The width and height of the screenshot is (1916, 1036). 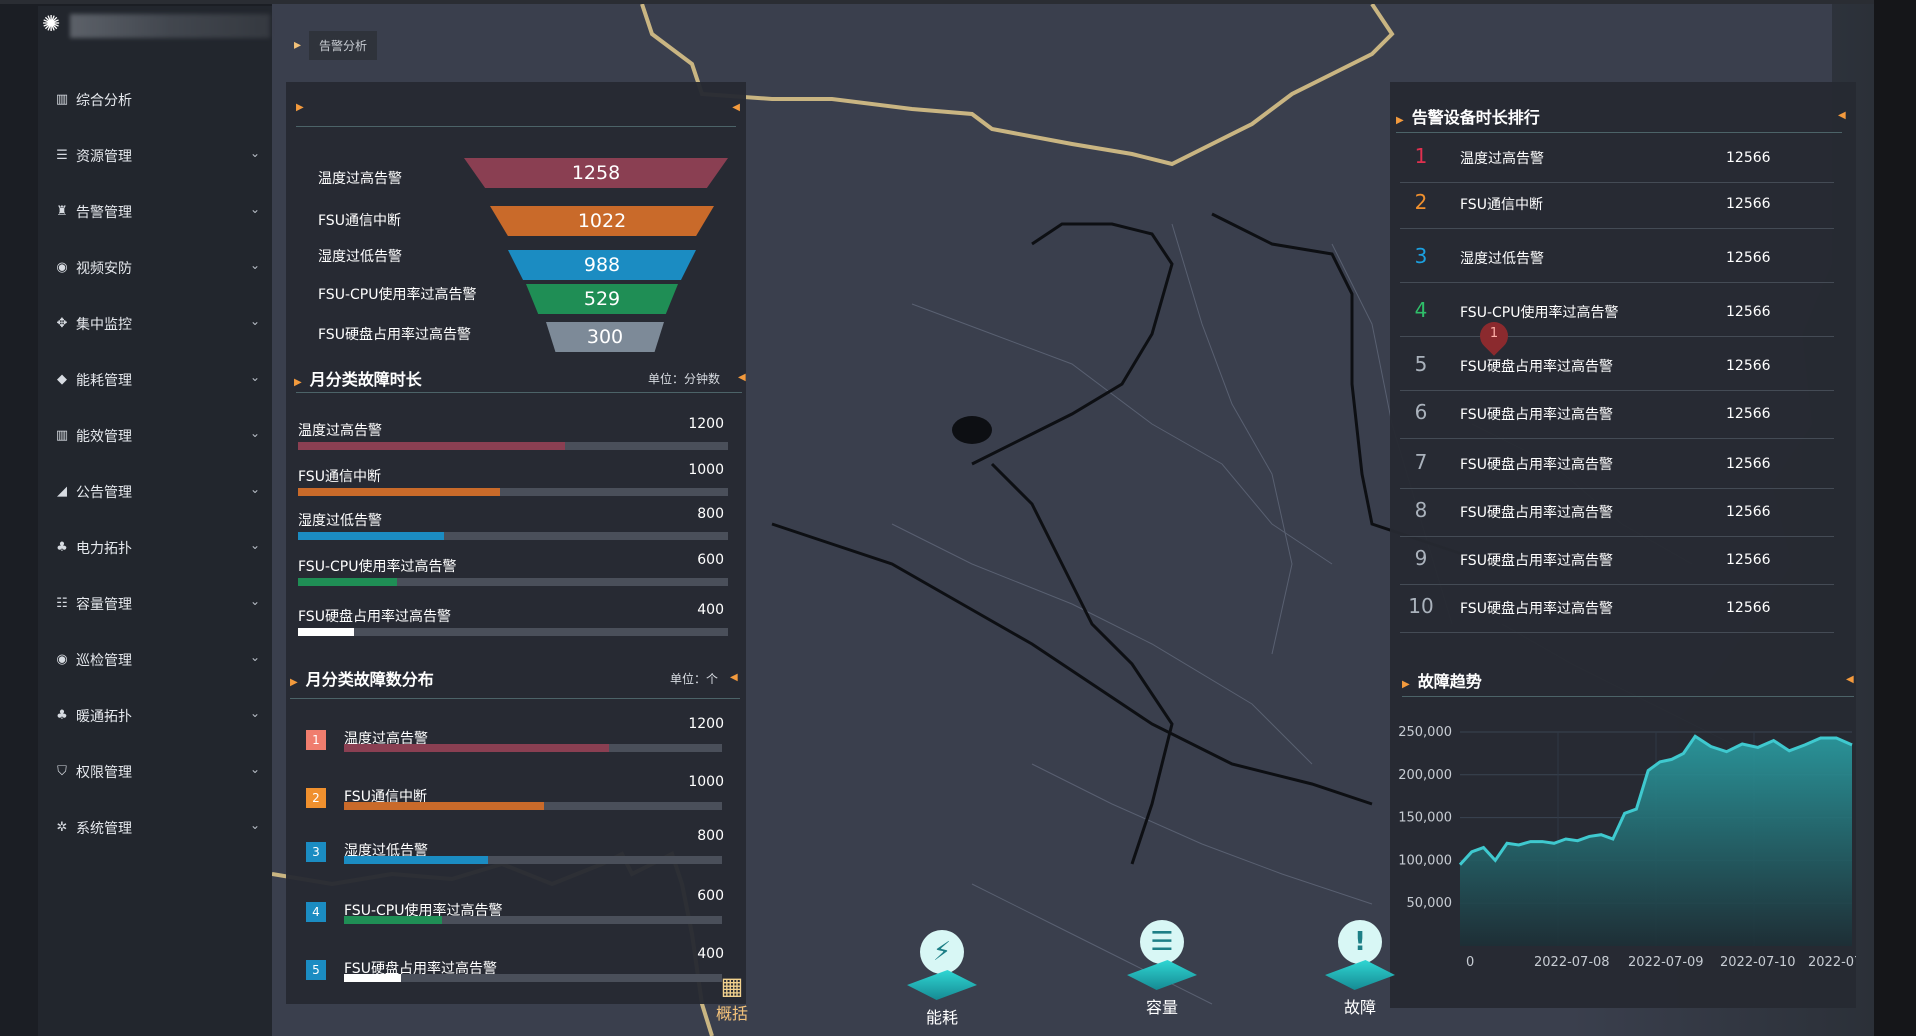 What do you see at coordinates (155, 772) in the screenshot?
I see `sidebar-item: ⛉ 权限管理 ⌄` at bounding box center [155, 772].